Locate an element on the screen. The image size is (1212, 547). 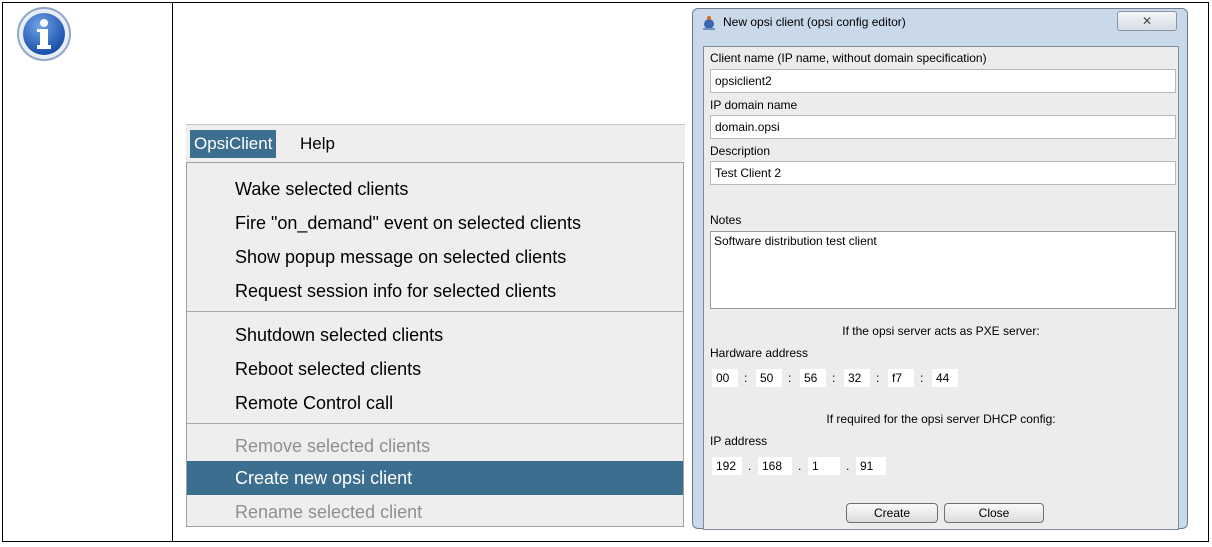
menu-item-wake-clients: Wake selected clients is located at coordinates (435, 189).